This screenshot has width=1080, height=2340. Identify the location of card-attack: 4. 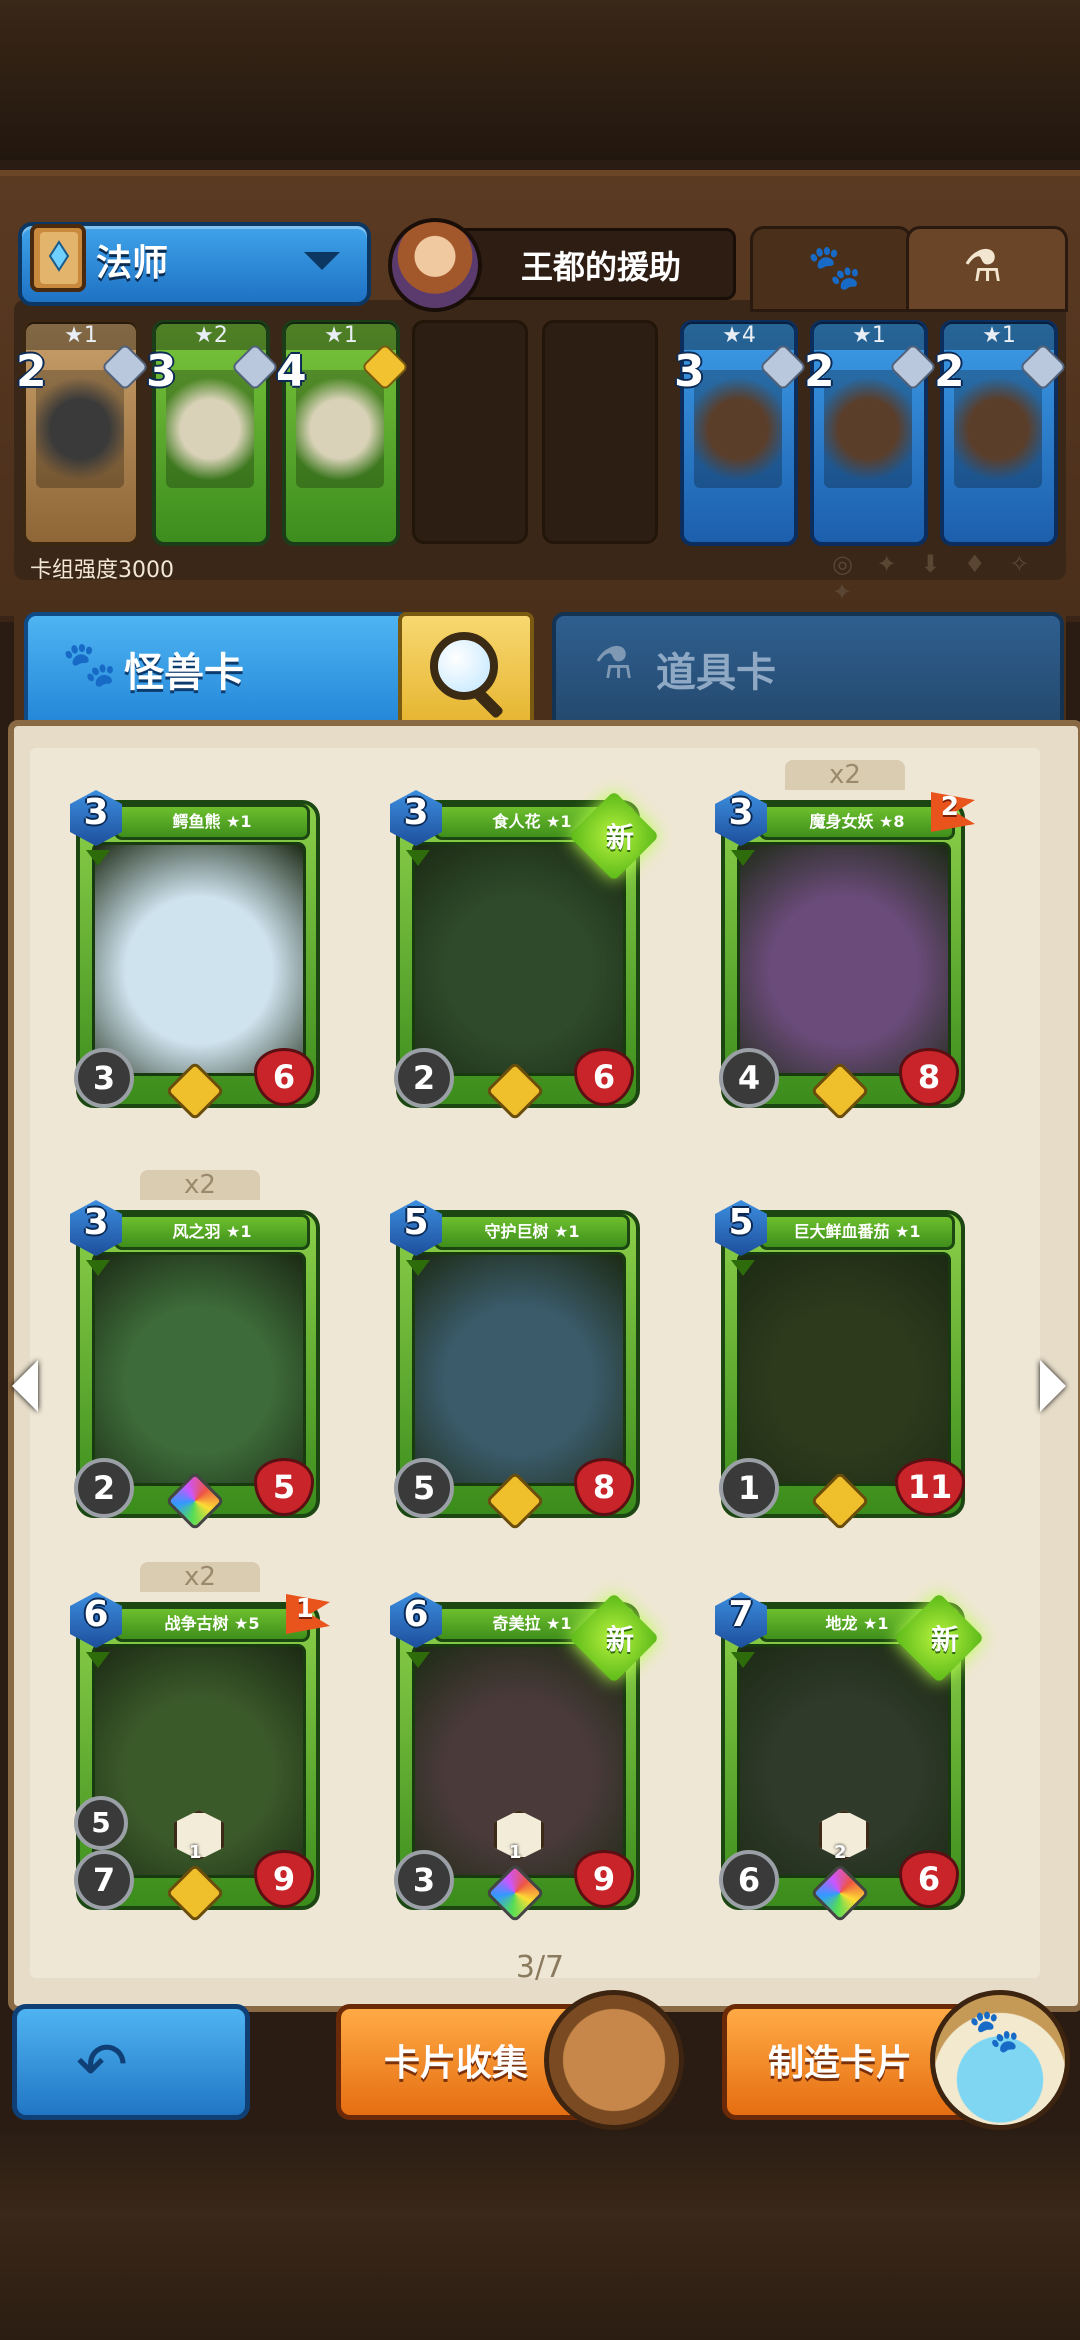
(749, 1078).